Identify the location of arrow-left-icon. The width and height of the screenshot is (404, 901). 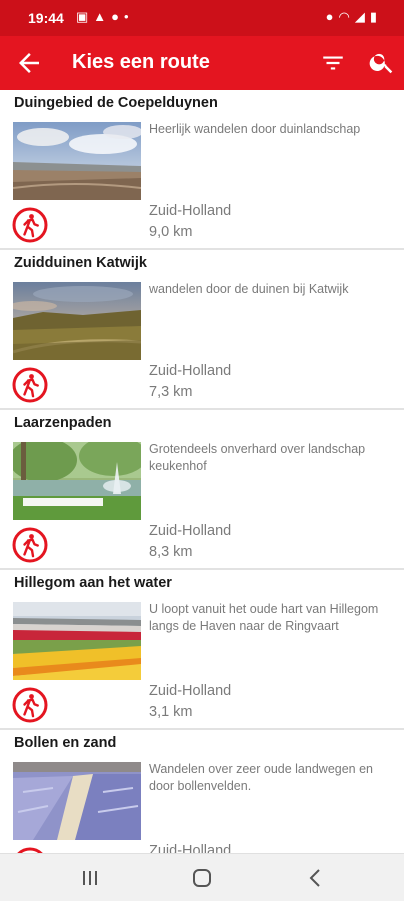
(29, 63).